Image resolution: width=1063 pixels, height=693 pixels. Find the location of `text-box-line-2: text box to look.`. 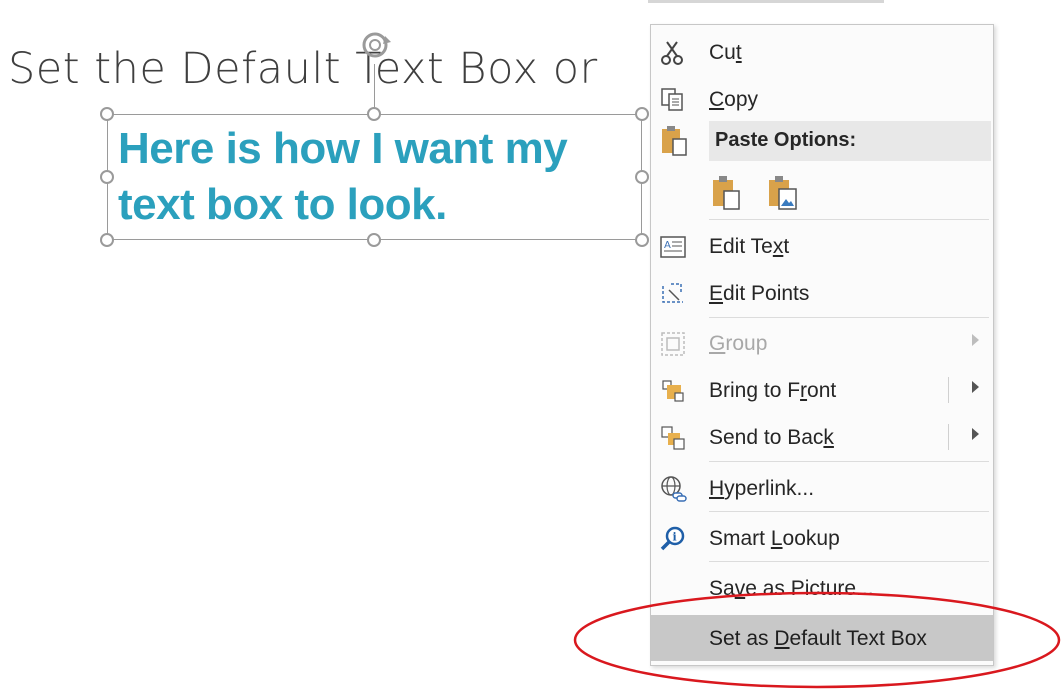

text-box-line-2: text box to look. is located at coordinates (282, 204).